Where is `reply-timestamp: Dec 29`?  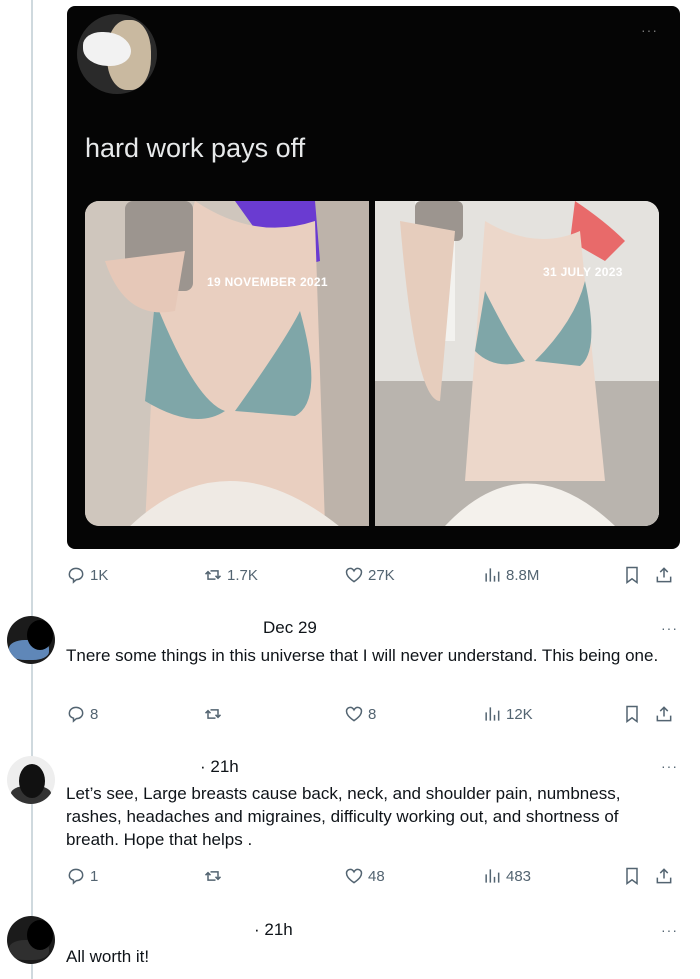
reply-timestamp: Dec 29 is located at coordinates (290, 628).